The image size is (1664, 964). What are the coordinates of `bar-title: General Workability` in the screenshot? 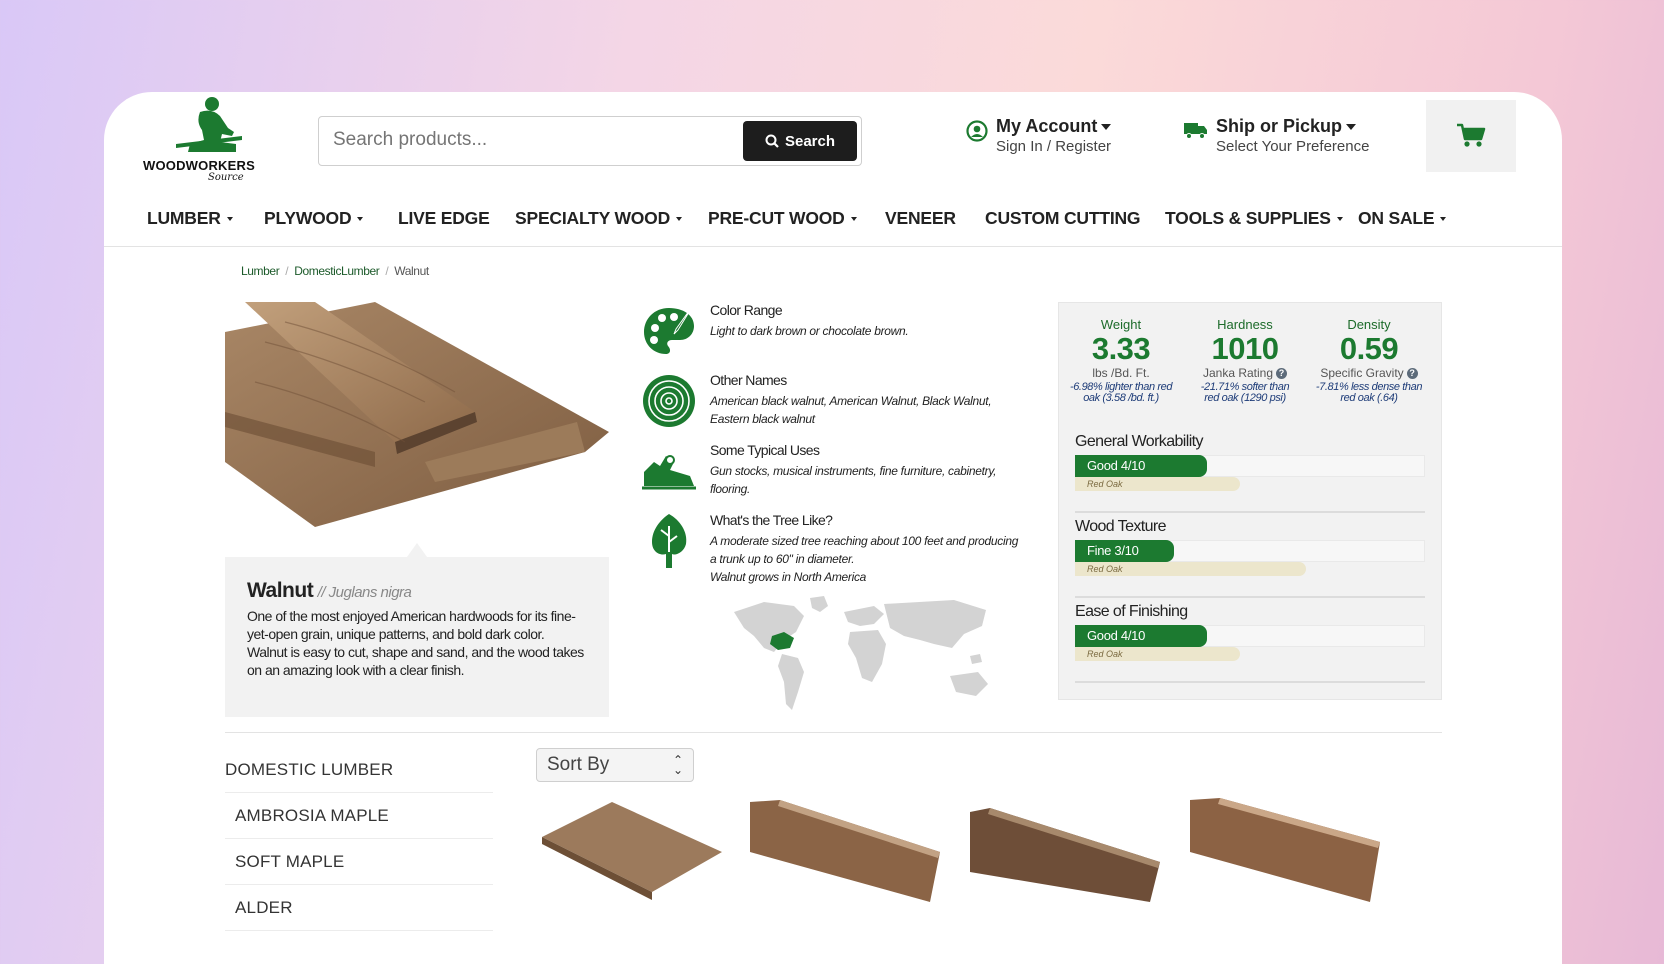 It's located at (1139, 441).